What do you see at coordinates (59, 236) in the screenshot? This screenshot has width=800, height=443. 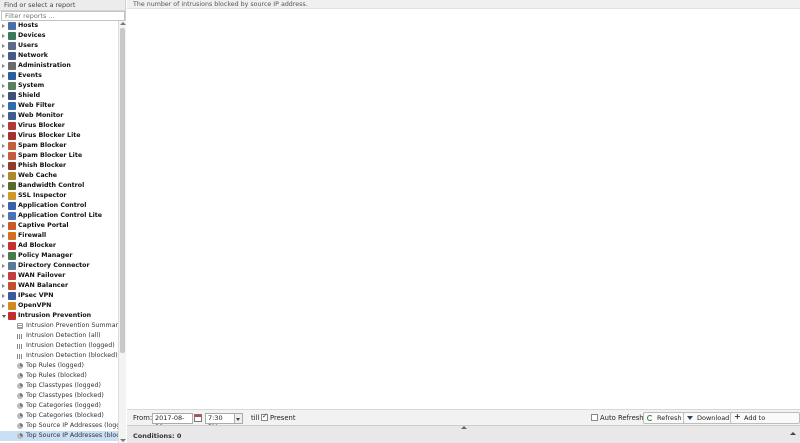 I see `tree-category: Firewall` at bounding box center [59, 236].